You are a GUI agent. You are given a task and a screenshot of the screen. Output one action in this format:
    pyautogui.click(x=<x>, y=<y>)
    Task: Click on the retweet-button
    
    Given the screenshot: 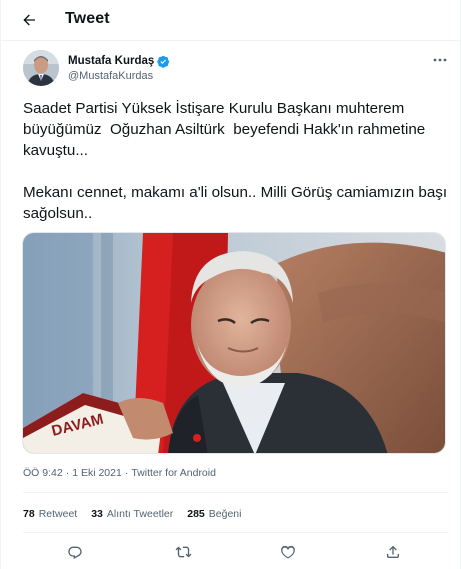 What is the action you would take?
    pyautogui.click(x=183, y=552)
    